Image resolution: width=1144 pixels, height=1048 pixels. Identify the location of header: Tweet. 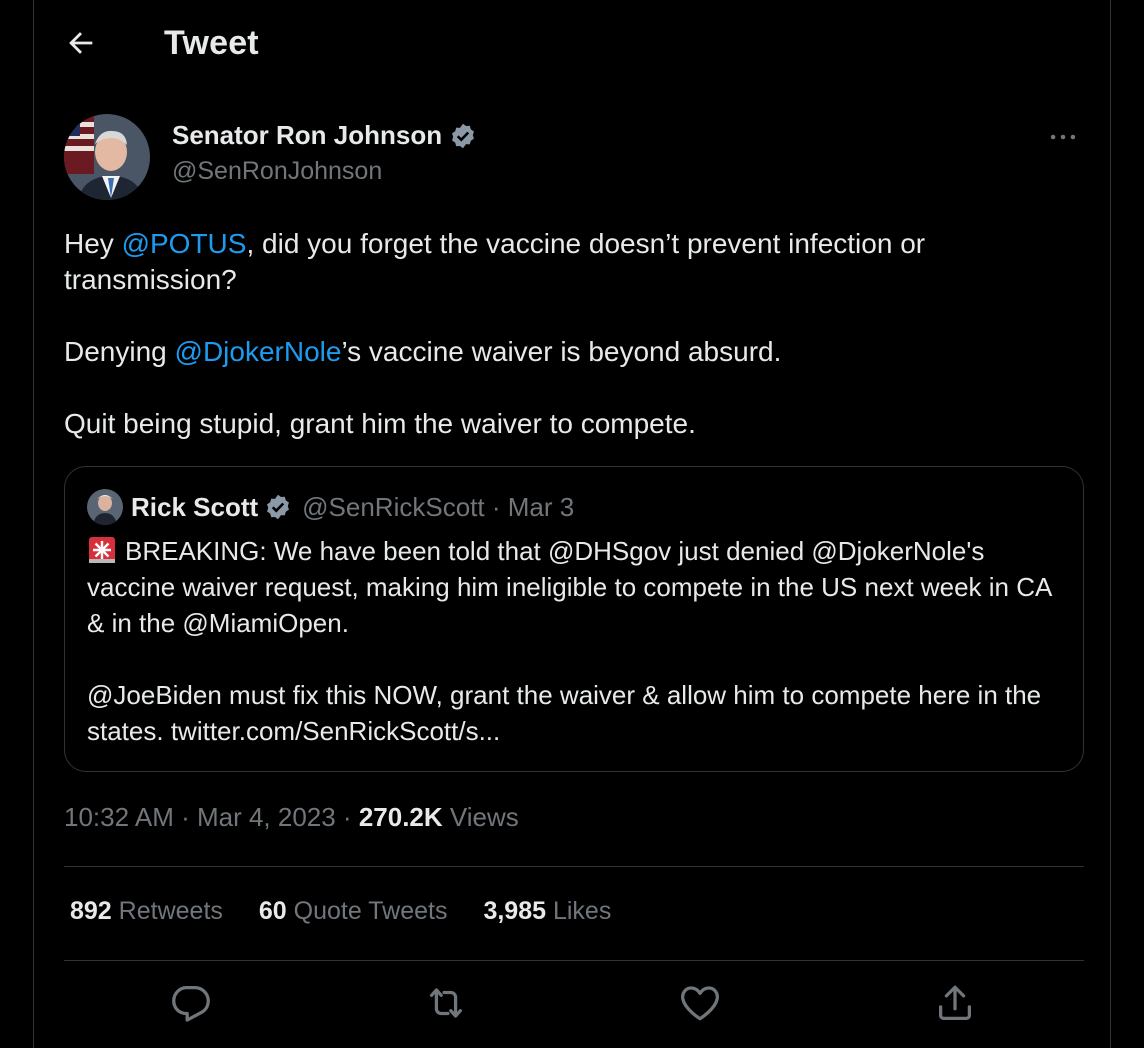
(572, 44).